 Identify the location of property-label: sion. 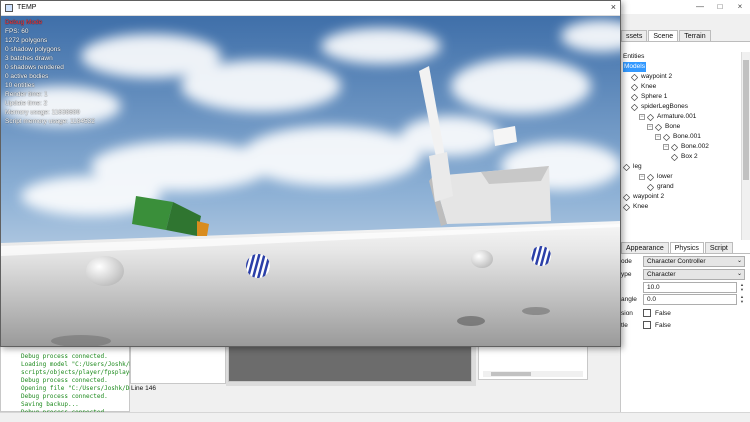
(627, 313).